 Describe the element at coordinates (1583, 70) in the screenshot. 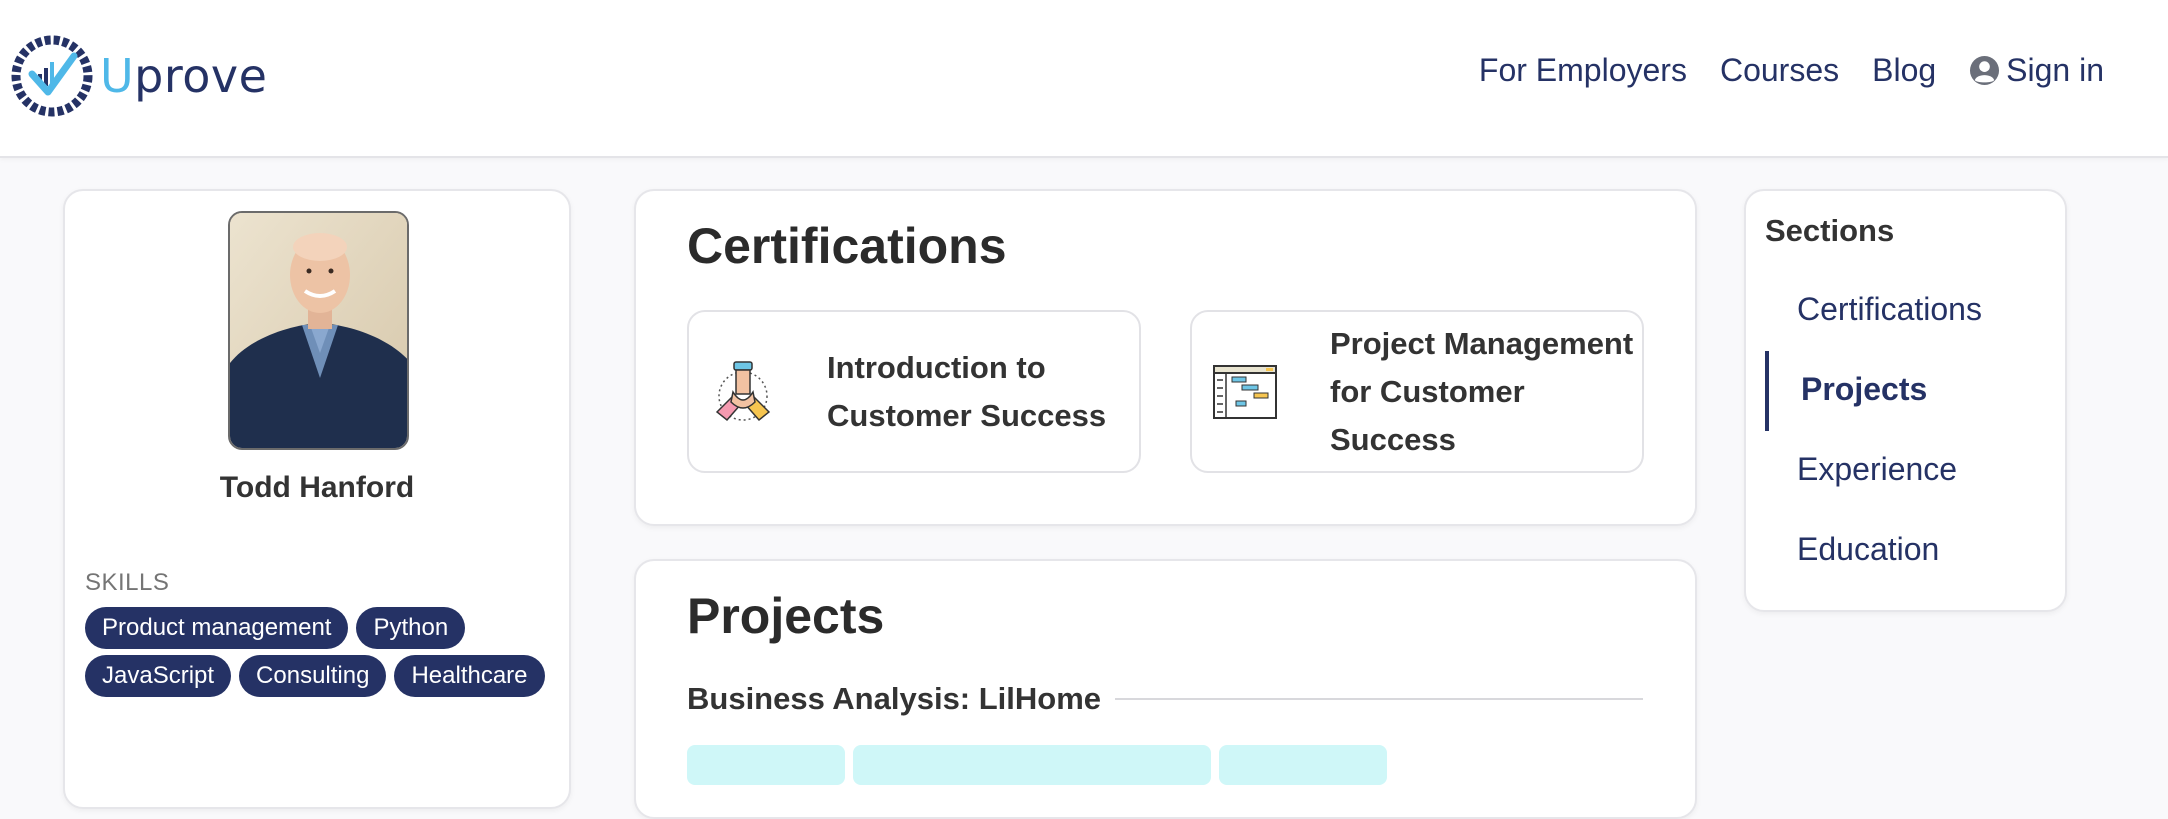

I see `nav-for-employers: For Employers` at that location.